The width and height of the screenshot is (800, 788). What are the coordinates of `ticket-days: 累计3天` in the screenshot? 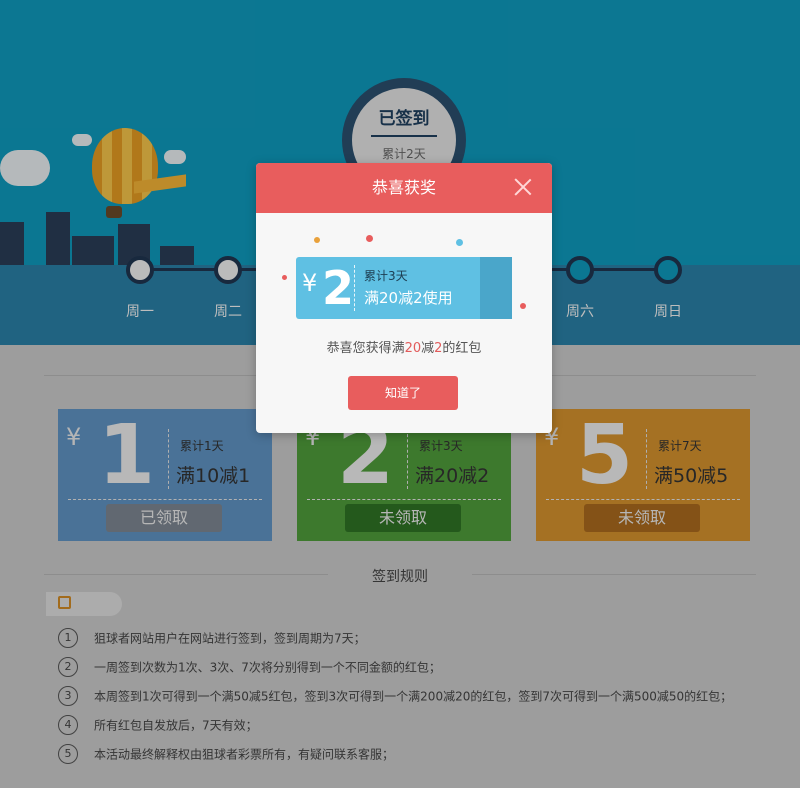 It's located at (386, 276).